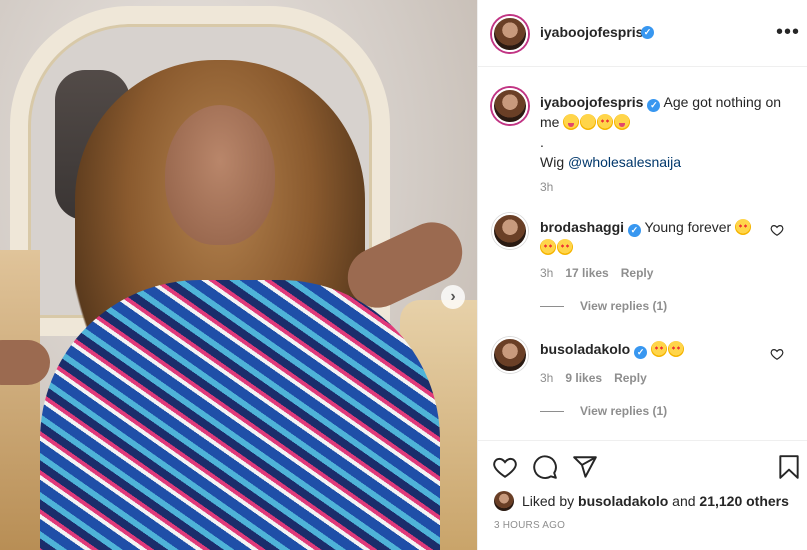 The height and width of the screenshot is (550, 807). Describe the element at coordinates (25, 362) in the screenshot. I see `photo-arm-left` at that location.